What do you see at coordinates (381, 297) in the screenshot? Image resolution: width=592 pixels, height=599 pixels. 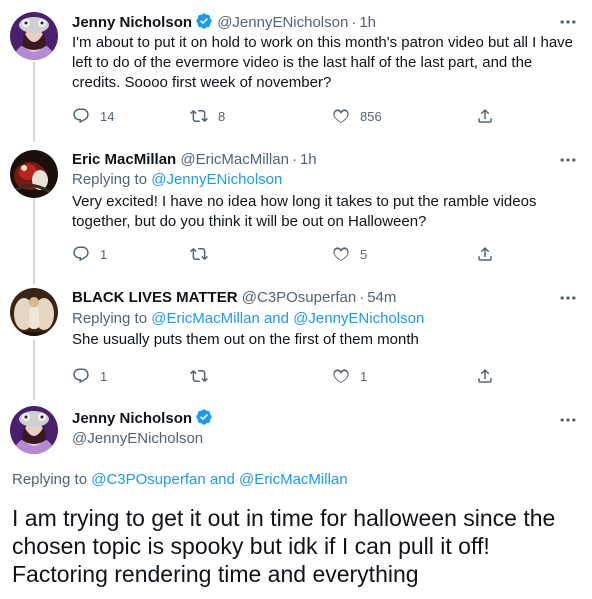 I see `timestamp: 54m` at bounding box center [381, 297].